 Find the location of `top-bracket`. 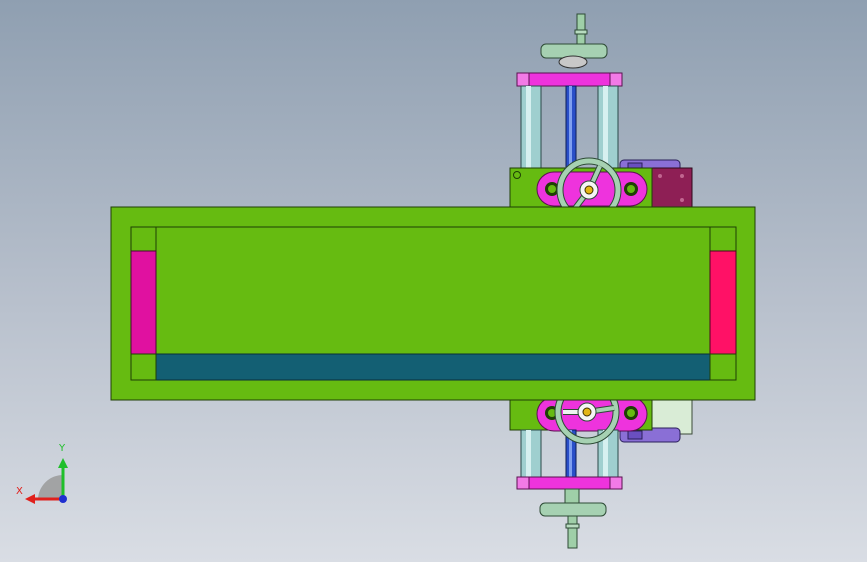

top-bracket is located at coordinates (569, 79).